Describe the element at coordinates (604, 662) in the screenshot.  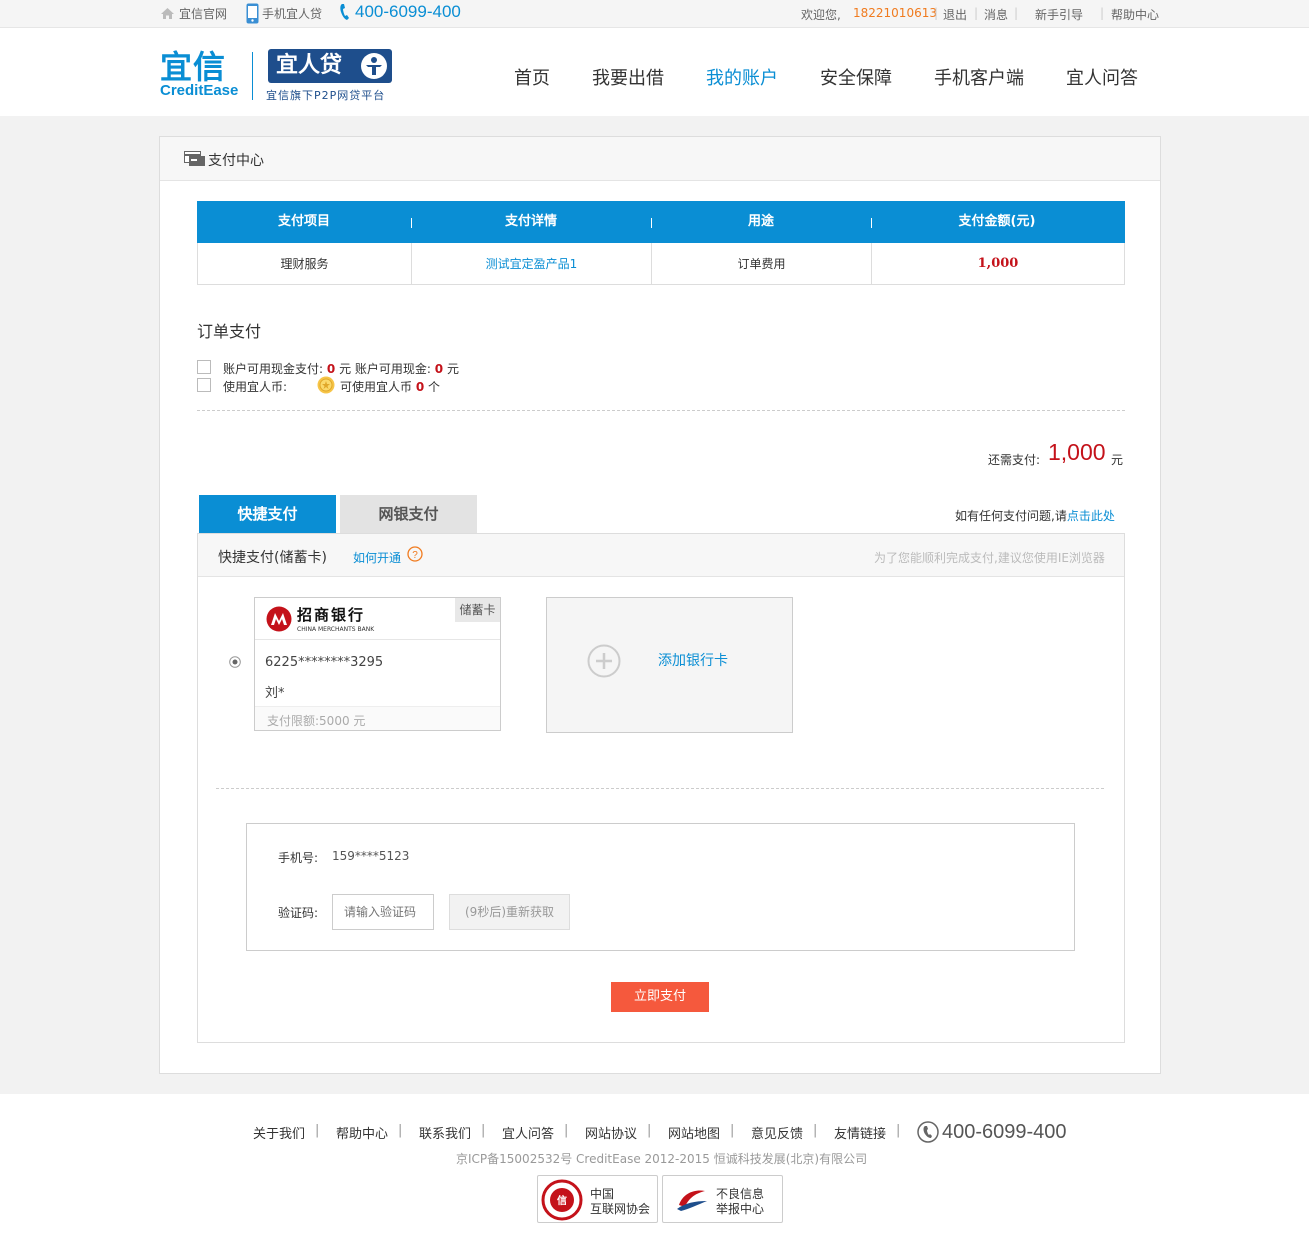
I see `plus-circle-icon` at that location.